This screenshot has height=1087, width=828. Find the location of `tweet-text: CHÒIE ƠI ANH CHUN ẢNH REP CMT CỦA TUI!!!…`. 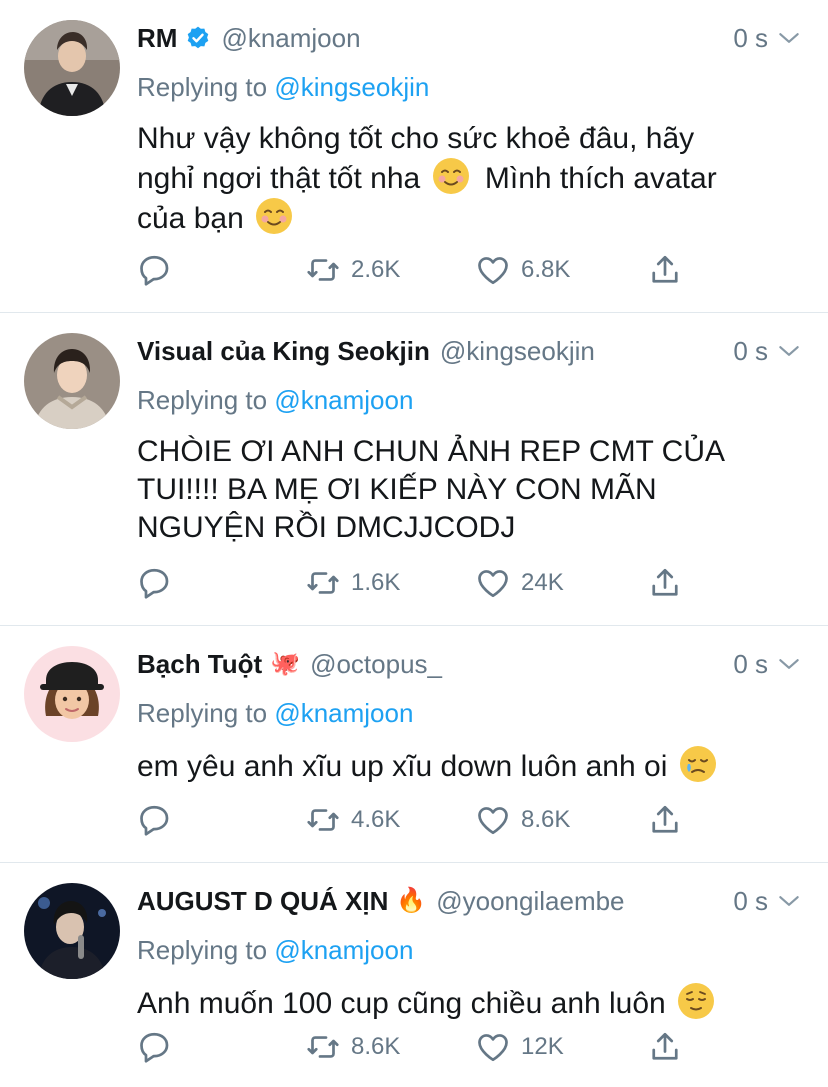

tweet-text: CHÒIE ƠI ANH CHUN ẢNH REP CMT CỦA TUI!!!… is located at coordinates (462, 490).